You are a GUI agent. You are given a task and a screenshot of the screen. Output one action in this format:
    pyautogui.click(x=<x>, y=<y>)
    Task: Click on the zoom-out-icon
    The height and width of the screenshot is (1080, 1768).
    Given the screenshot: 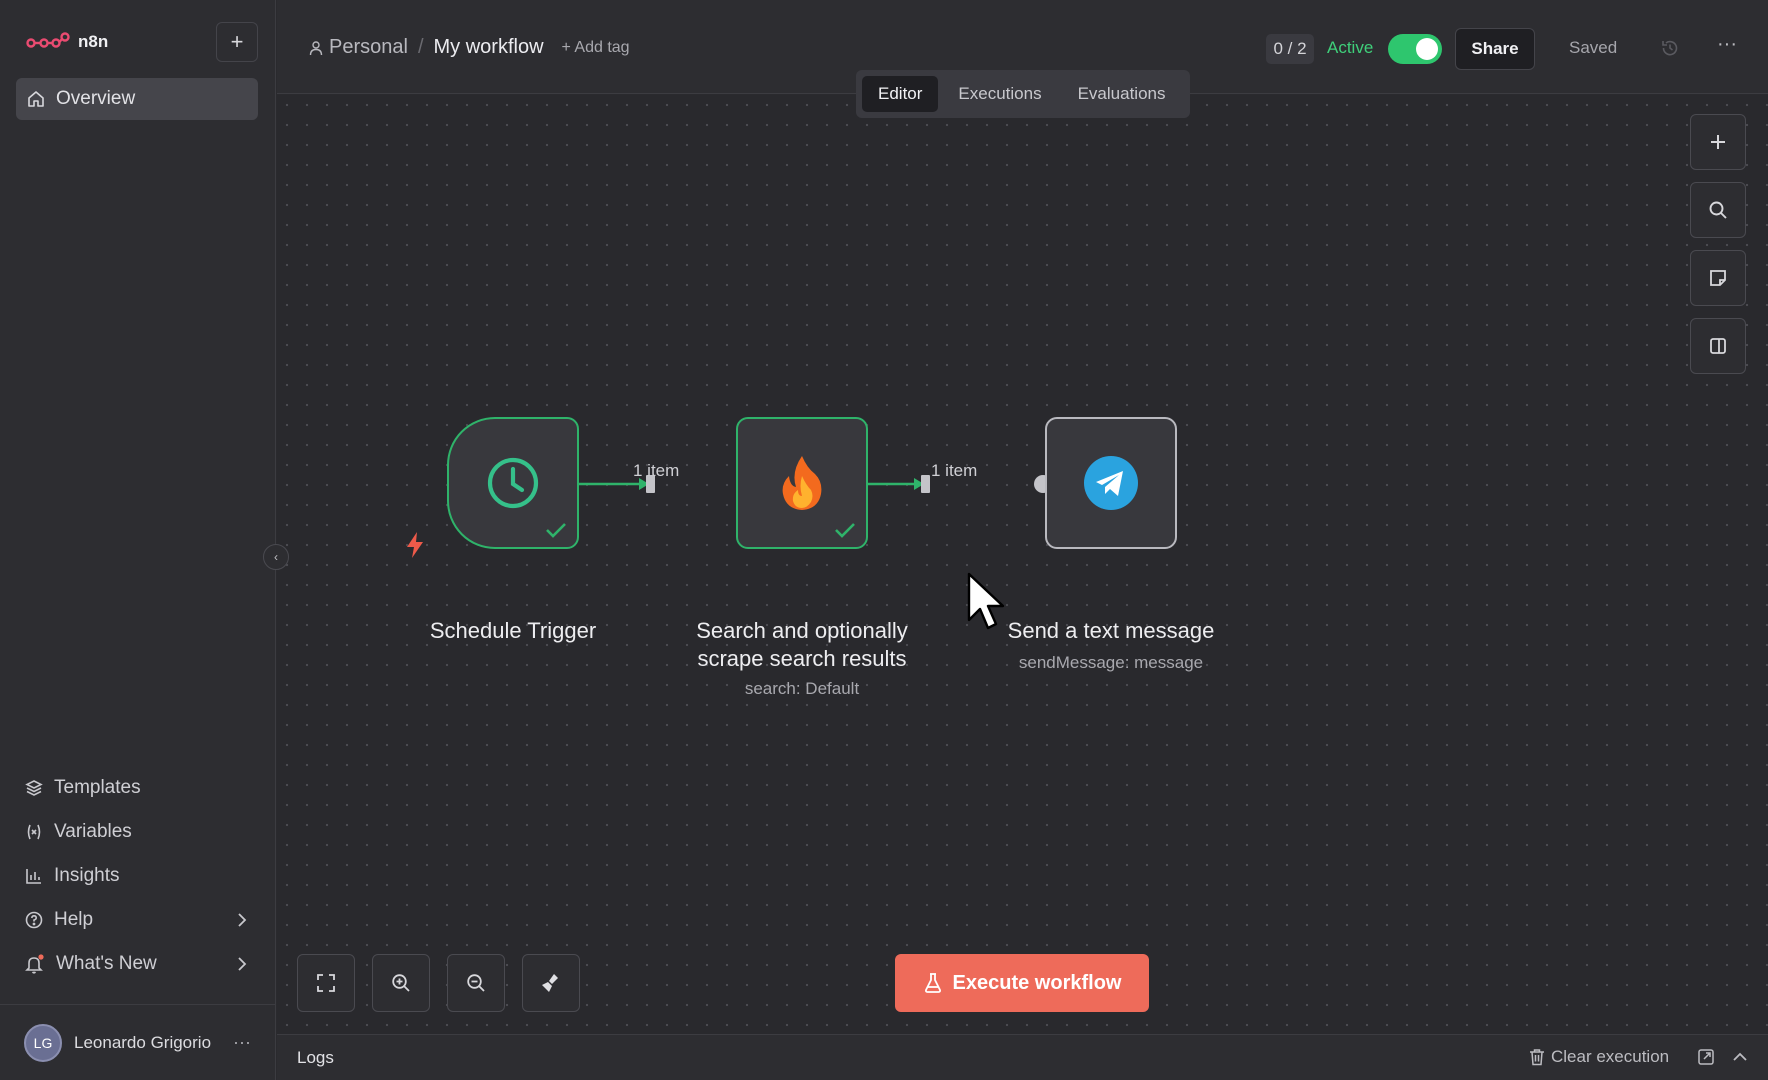 What is the action you would take?
    pyautogui.click(x=476, y=983)
    